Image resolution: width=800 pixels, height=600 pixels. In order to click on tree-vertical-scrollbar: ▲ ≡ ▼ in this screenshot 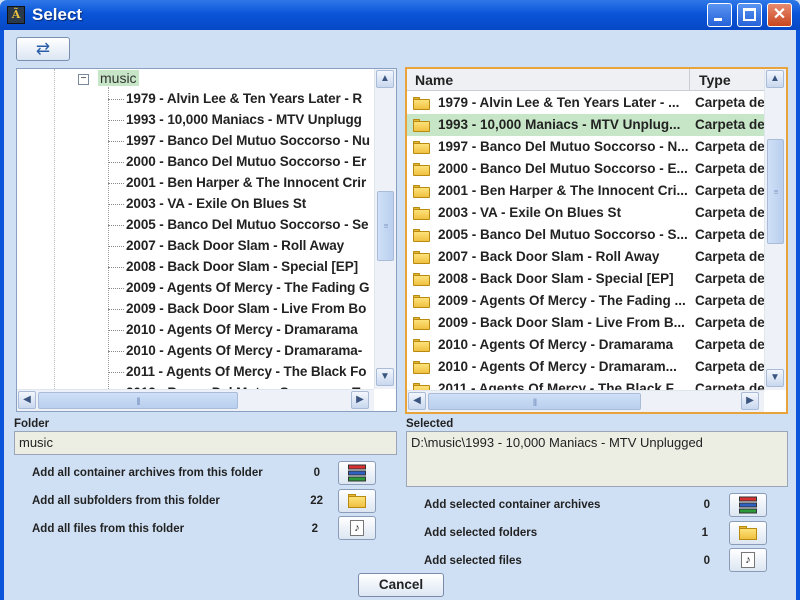, I will do `click(385, 229)`.